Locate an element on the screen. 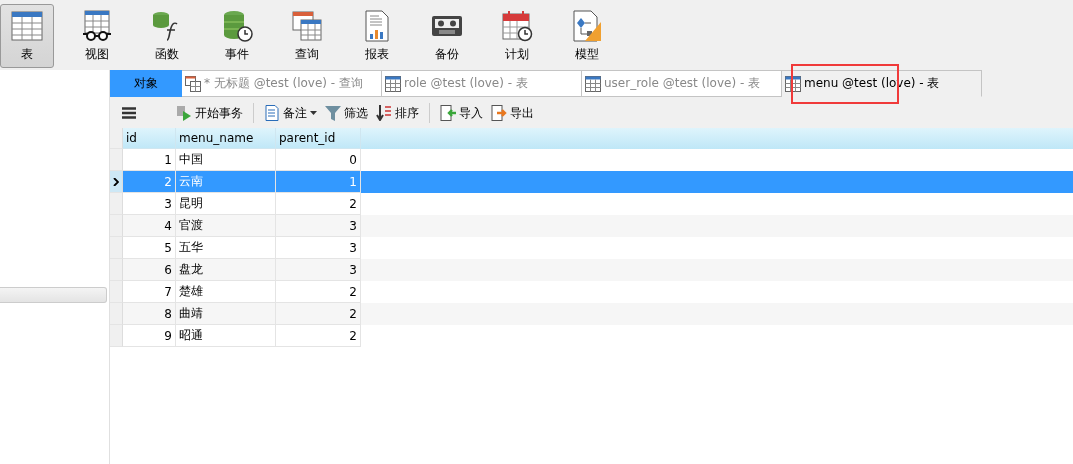 Image resolution: width=1073 pixels, height=464 pixels. caret-icon is located at coordinates (313, 113).